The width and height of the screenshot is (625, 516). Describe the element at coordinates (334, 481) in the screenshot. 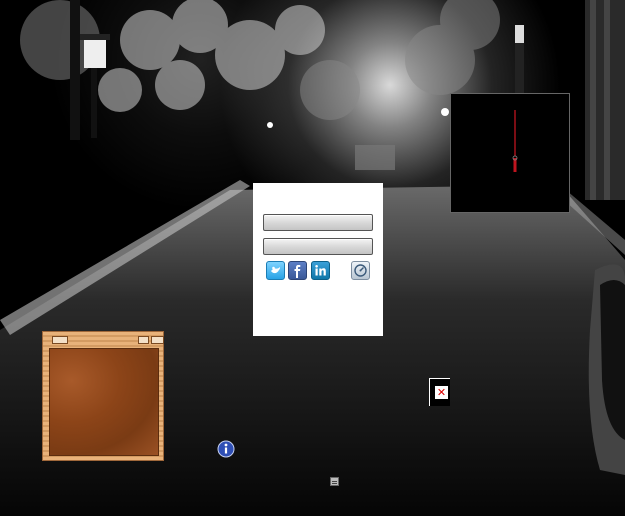

I see `tray-icon` at that location.